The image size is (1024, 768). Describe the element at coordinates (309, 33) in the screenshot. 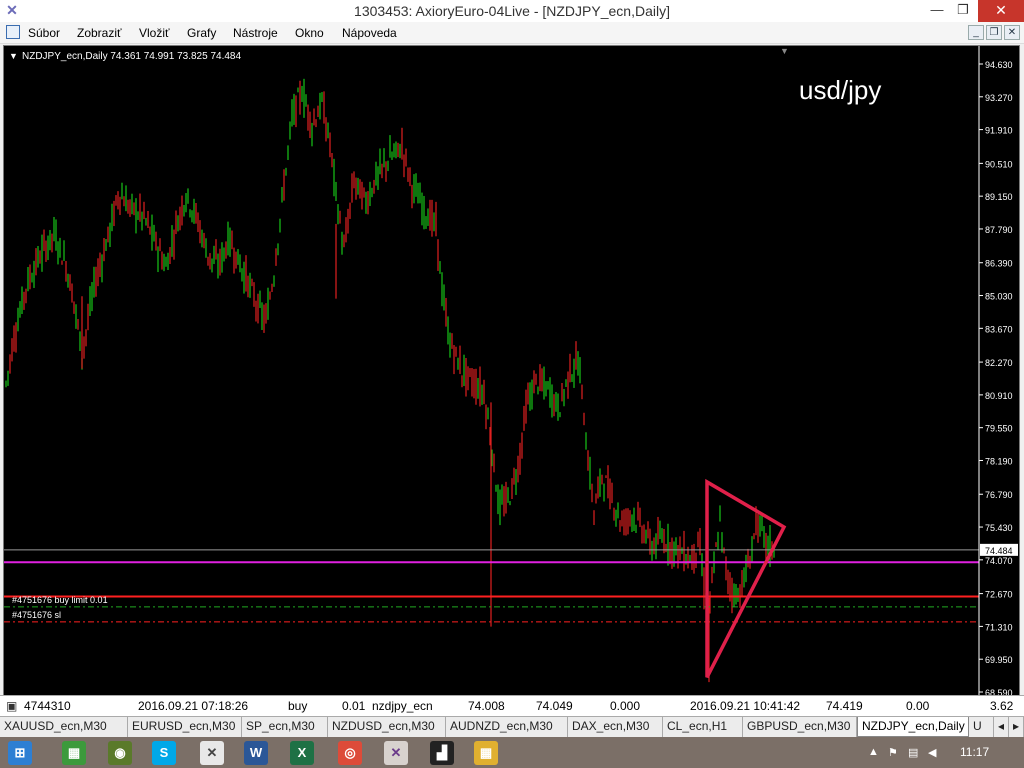

I see `menu-okno: Okno` at that location.